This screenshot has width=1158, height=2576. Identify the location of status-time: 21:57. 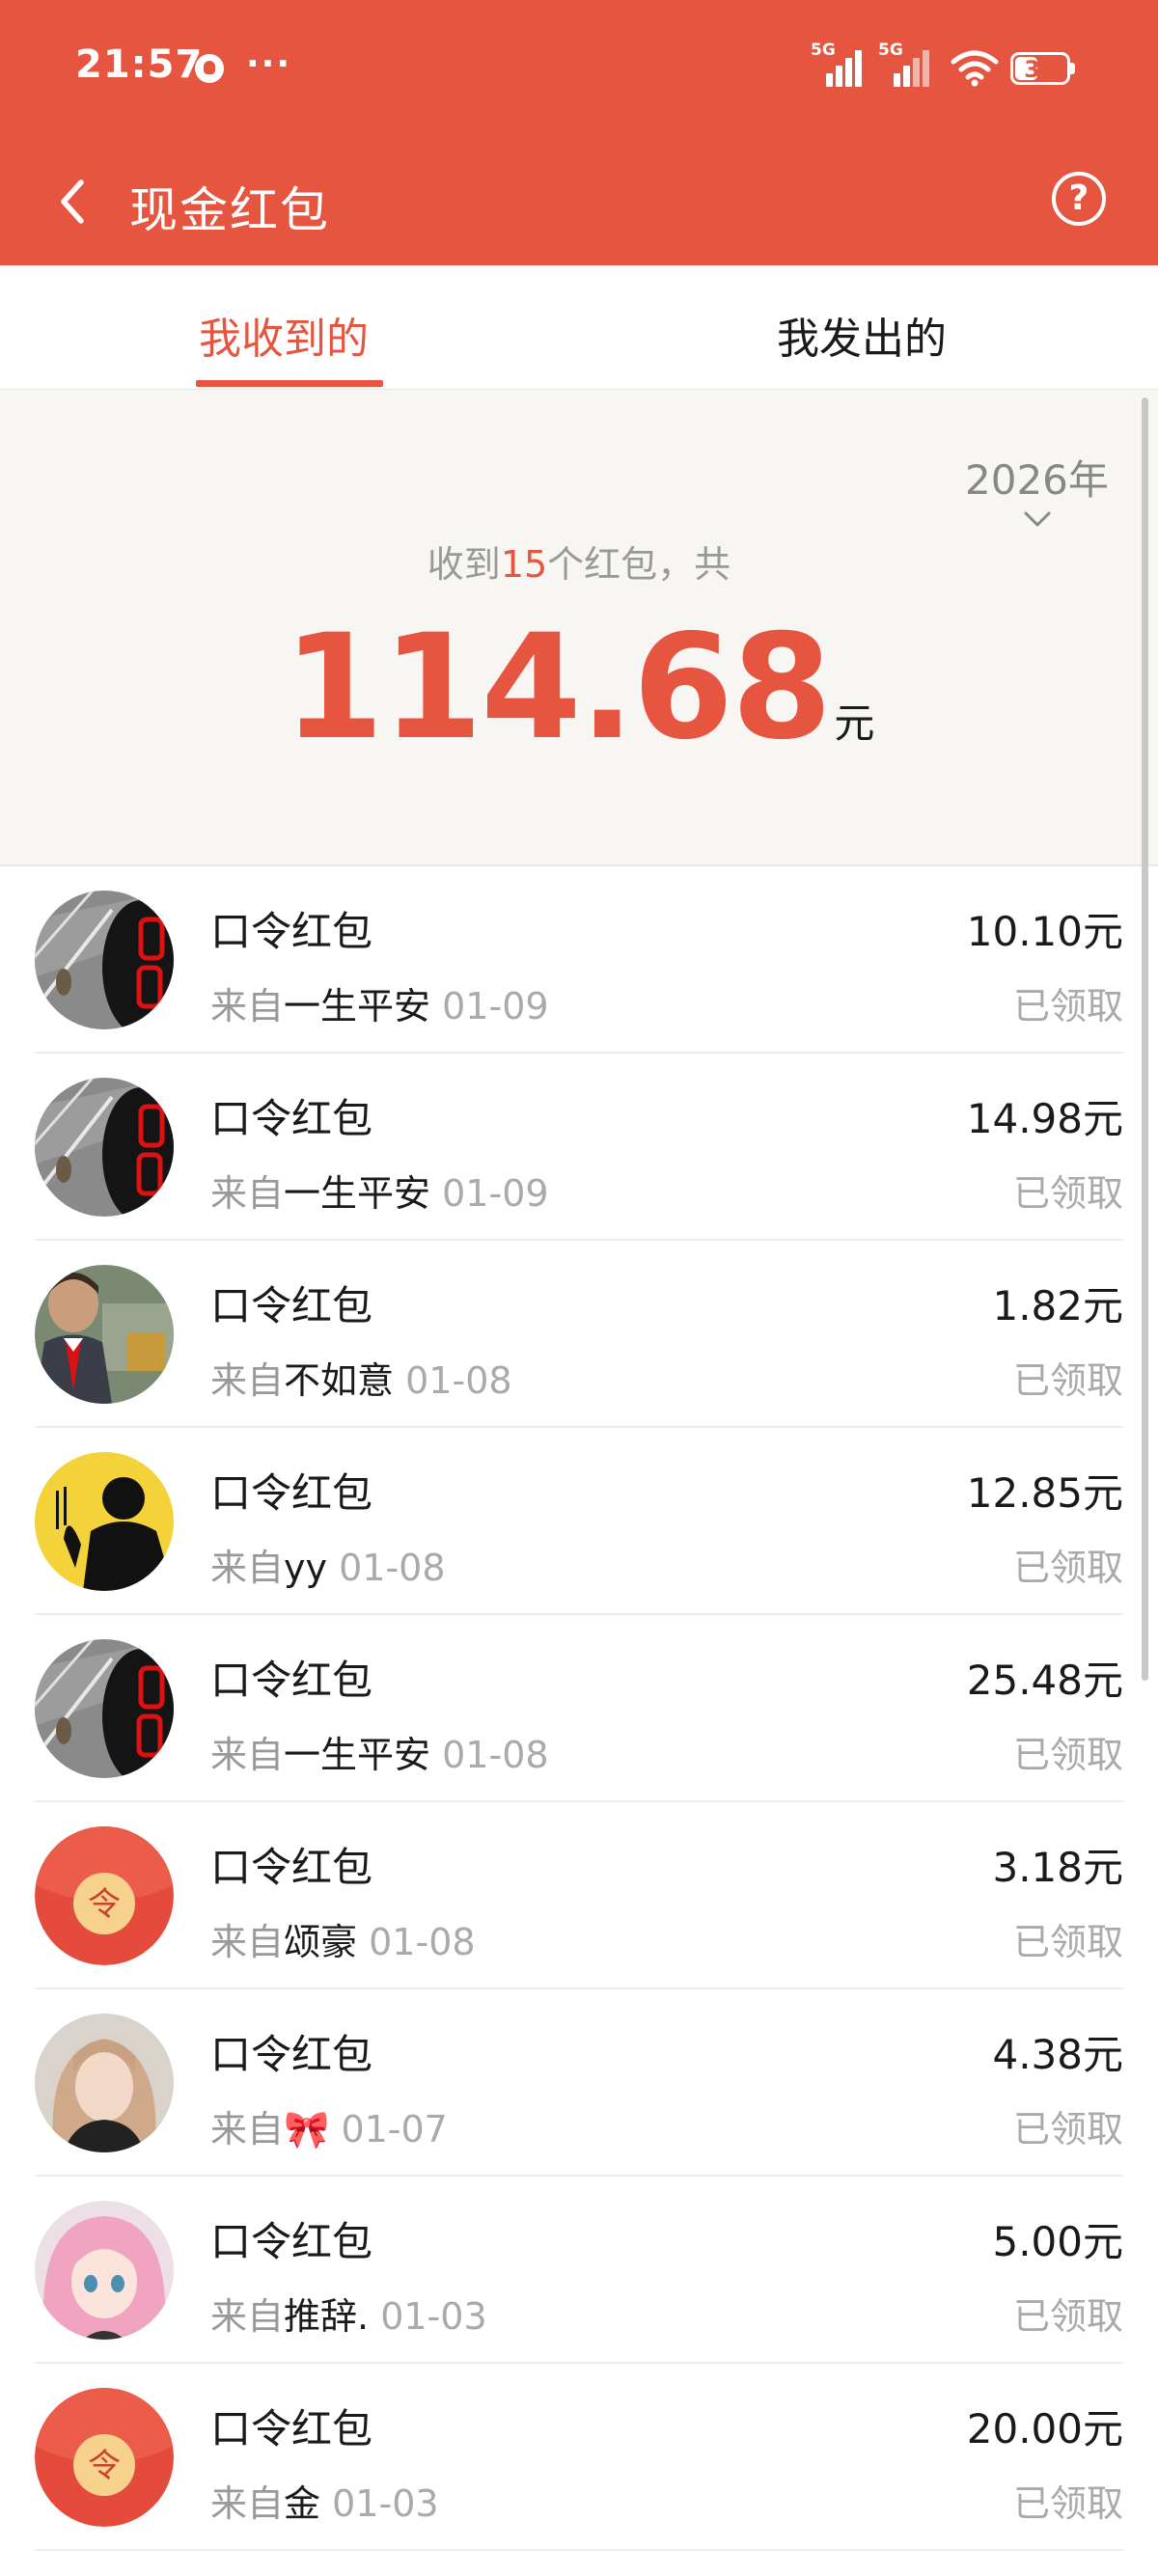
(139, 64).